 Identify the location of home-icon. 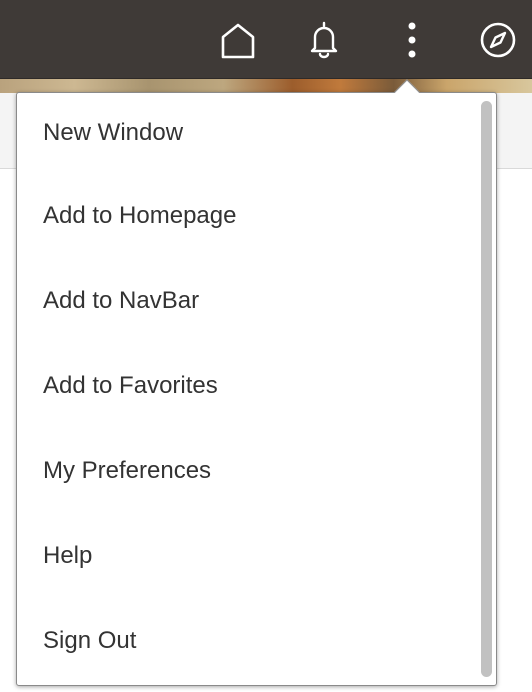
(238, 41).